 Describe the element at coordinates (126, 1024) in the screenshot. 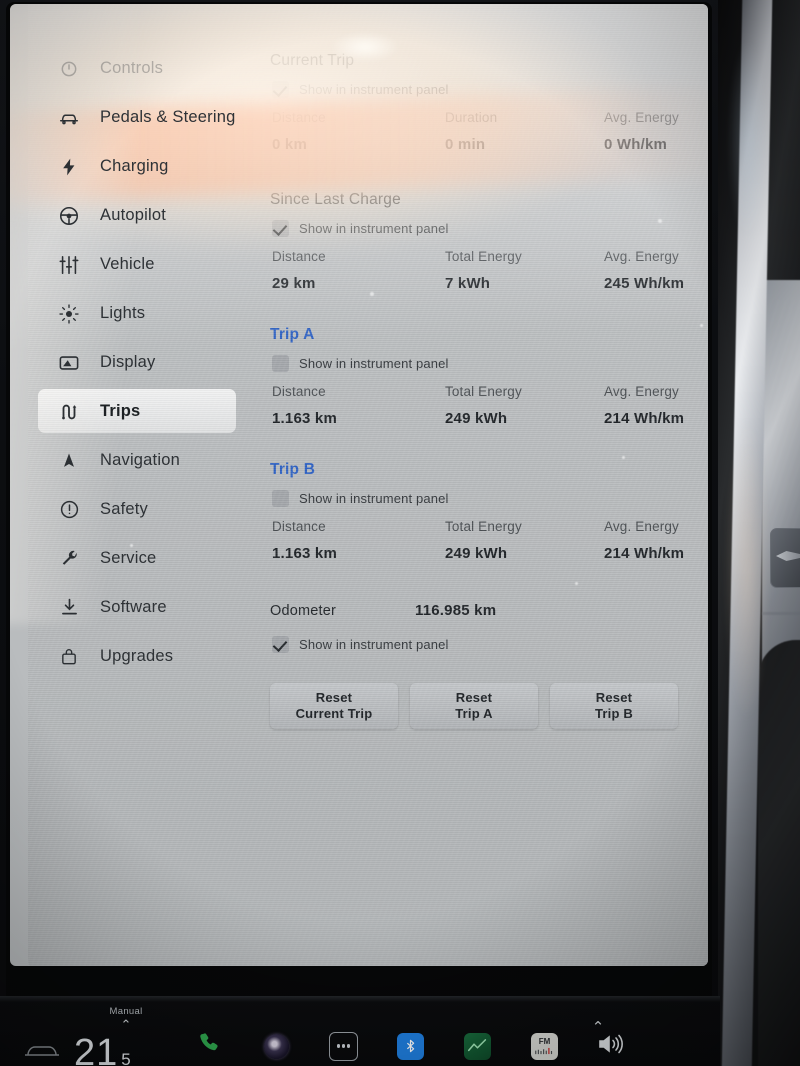

I see `climate-expand-chevron-icon: ⌃` at that location.